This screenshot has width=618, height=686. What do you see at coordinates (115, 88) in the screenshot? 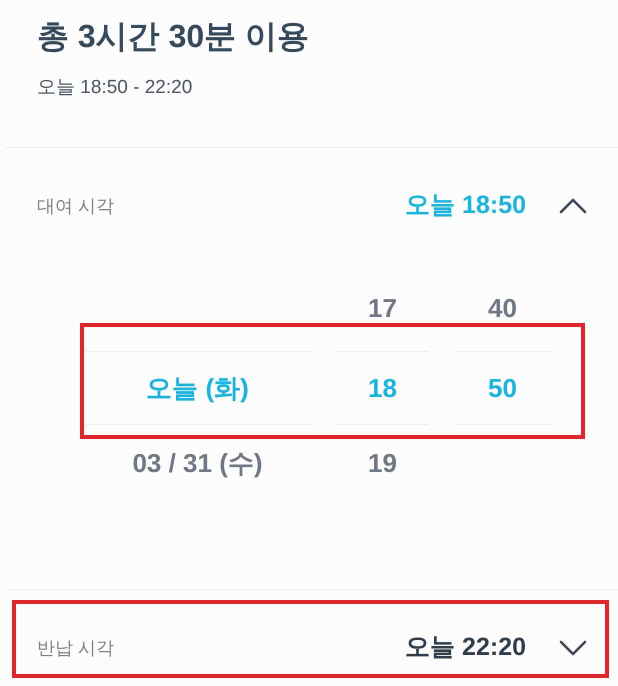
I see `usage-range: 오늘 18:50 - 22:20` at bounding box center [115, 88].